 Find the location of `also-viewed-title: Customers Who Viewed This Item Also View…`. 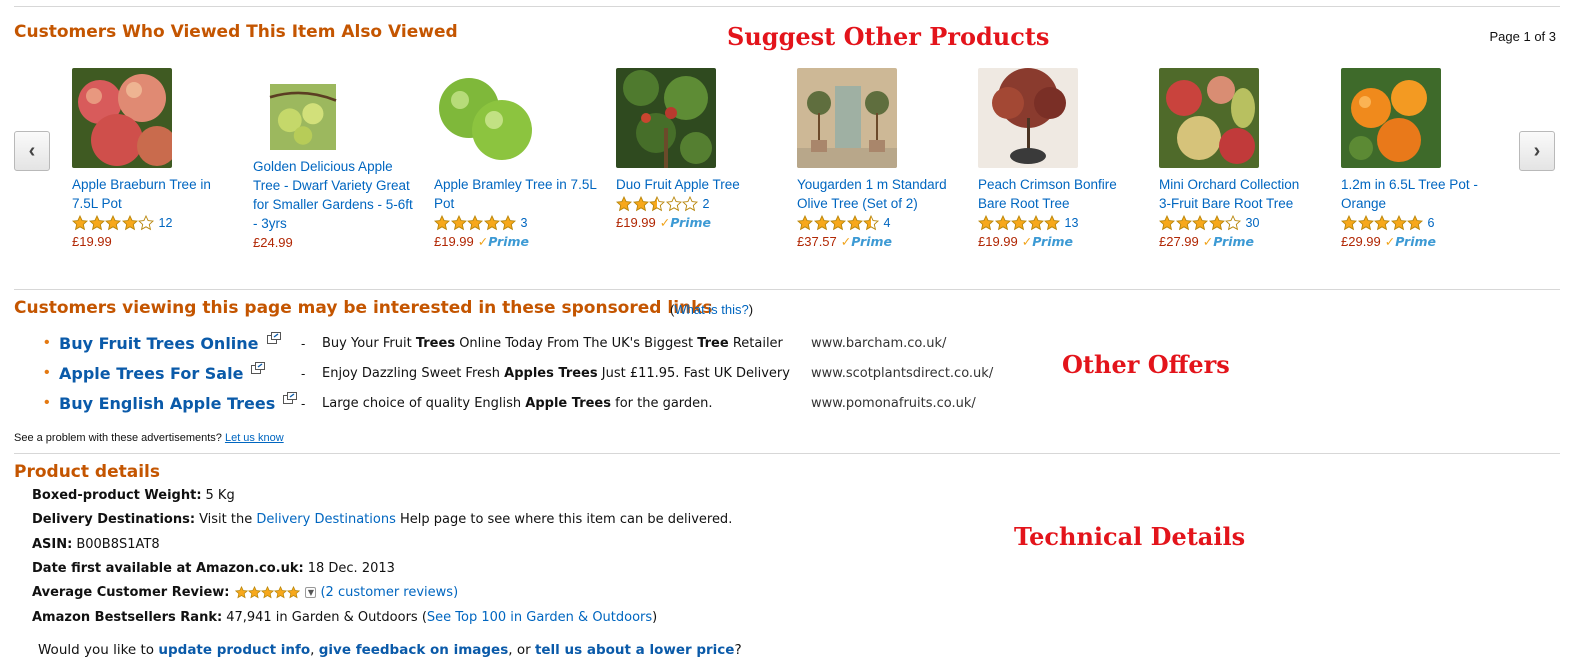

also-viewed-title: Customers Who Viewed This Item Also View… is located at coordinates (236, 32).